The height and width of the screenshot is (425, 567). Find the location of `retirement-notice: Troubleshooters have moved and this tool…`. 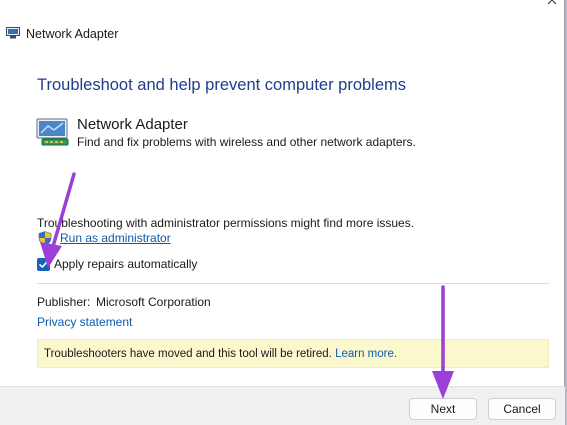

retirement-notice: Troubleshooters have moved and this tool… is located at coordinates (293, 353).